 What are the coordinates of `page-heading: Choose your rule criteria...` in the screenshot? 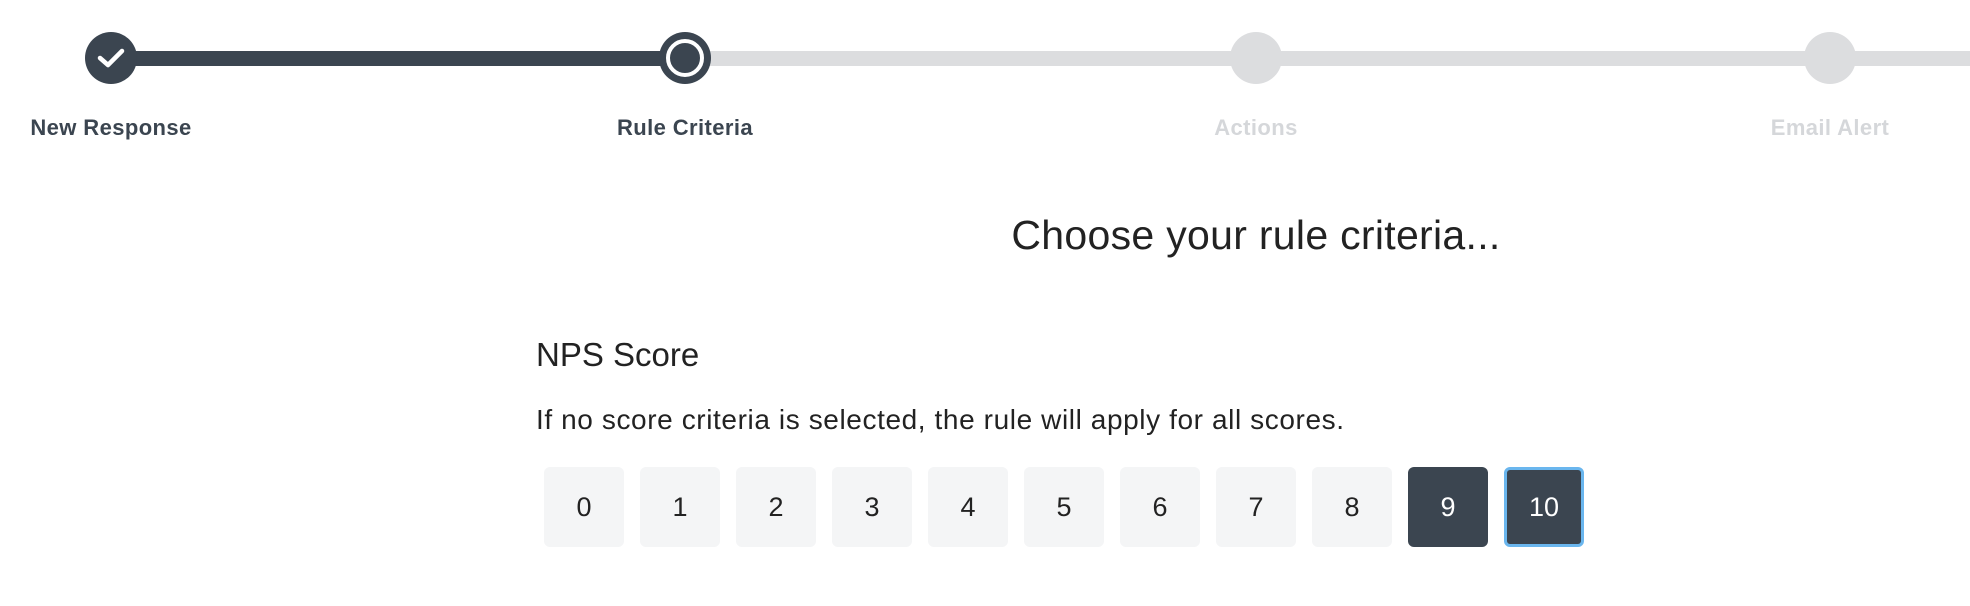 It's located at (1256, 235).